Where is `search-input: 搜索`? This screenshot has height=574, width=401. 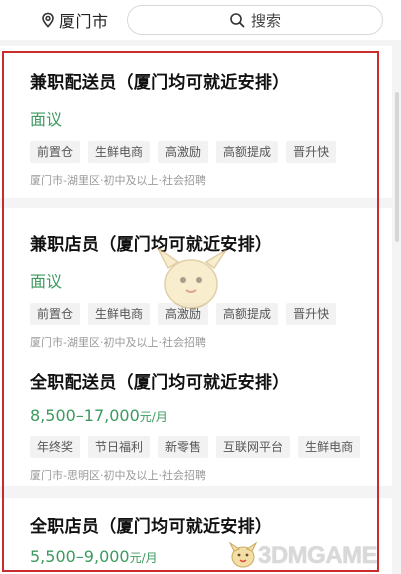 search-input: 搜索 is located at coordinates (255, 20).